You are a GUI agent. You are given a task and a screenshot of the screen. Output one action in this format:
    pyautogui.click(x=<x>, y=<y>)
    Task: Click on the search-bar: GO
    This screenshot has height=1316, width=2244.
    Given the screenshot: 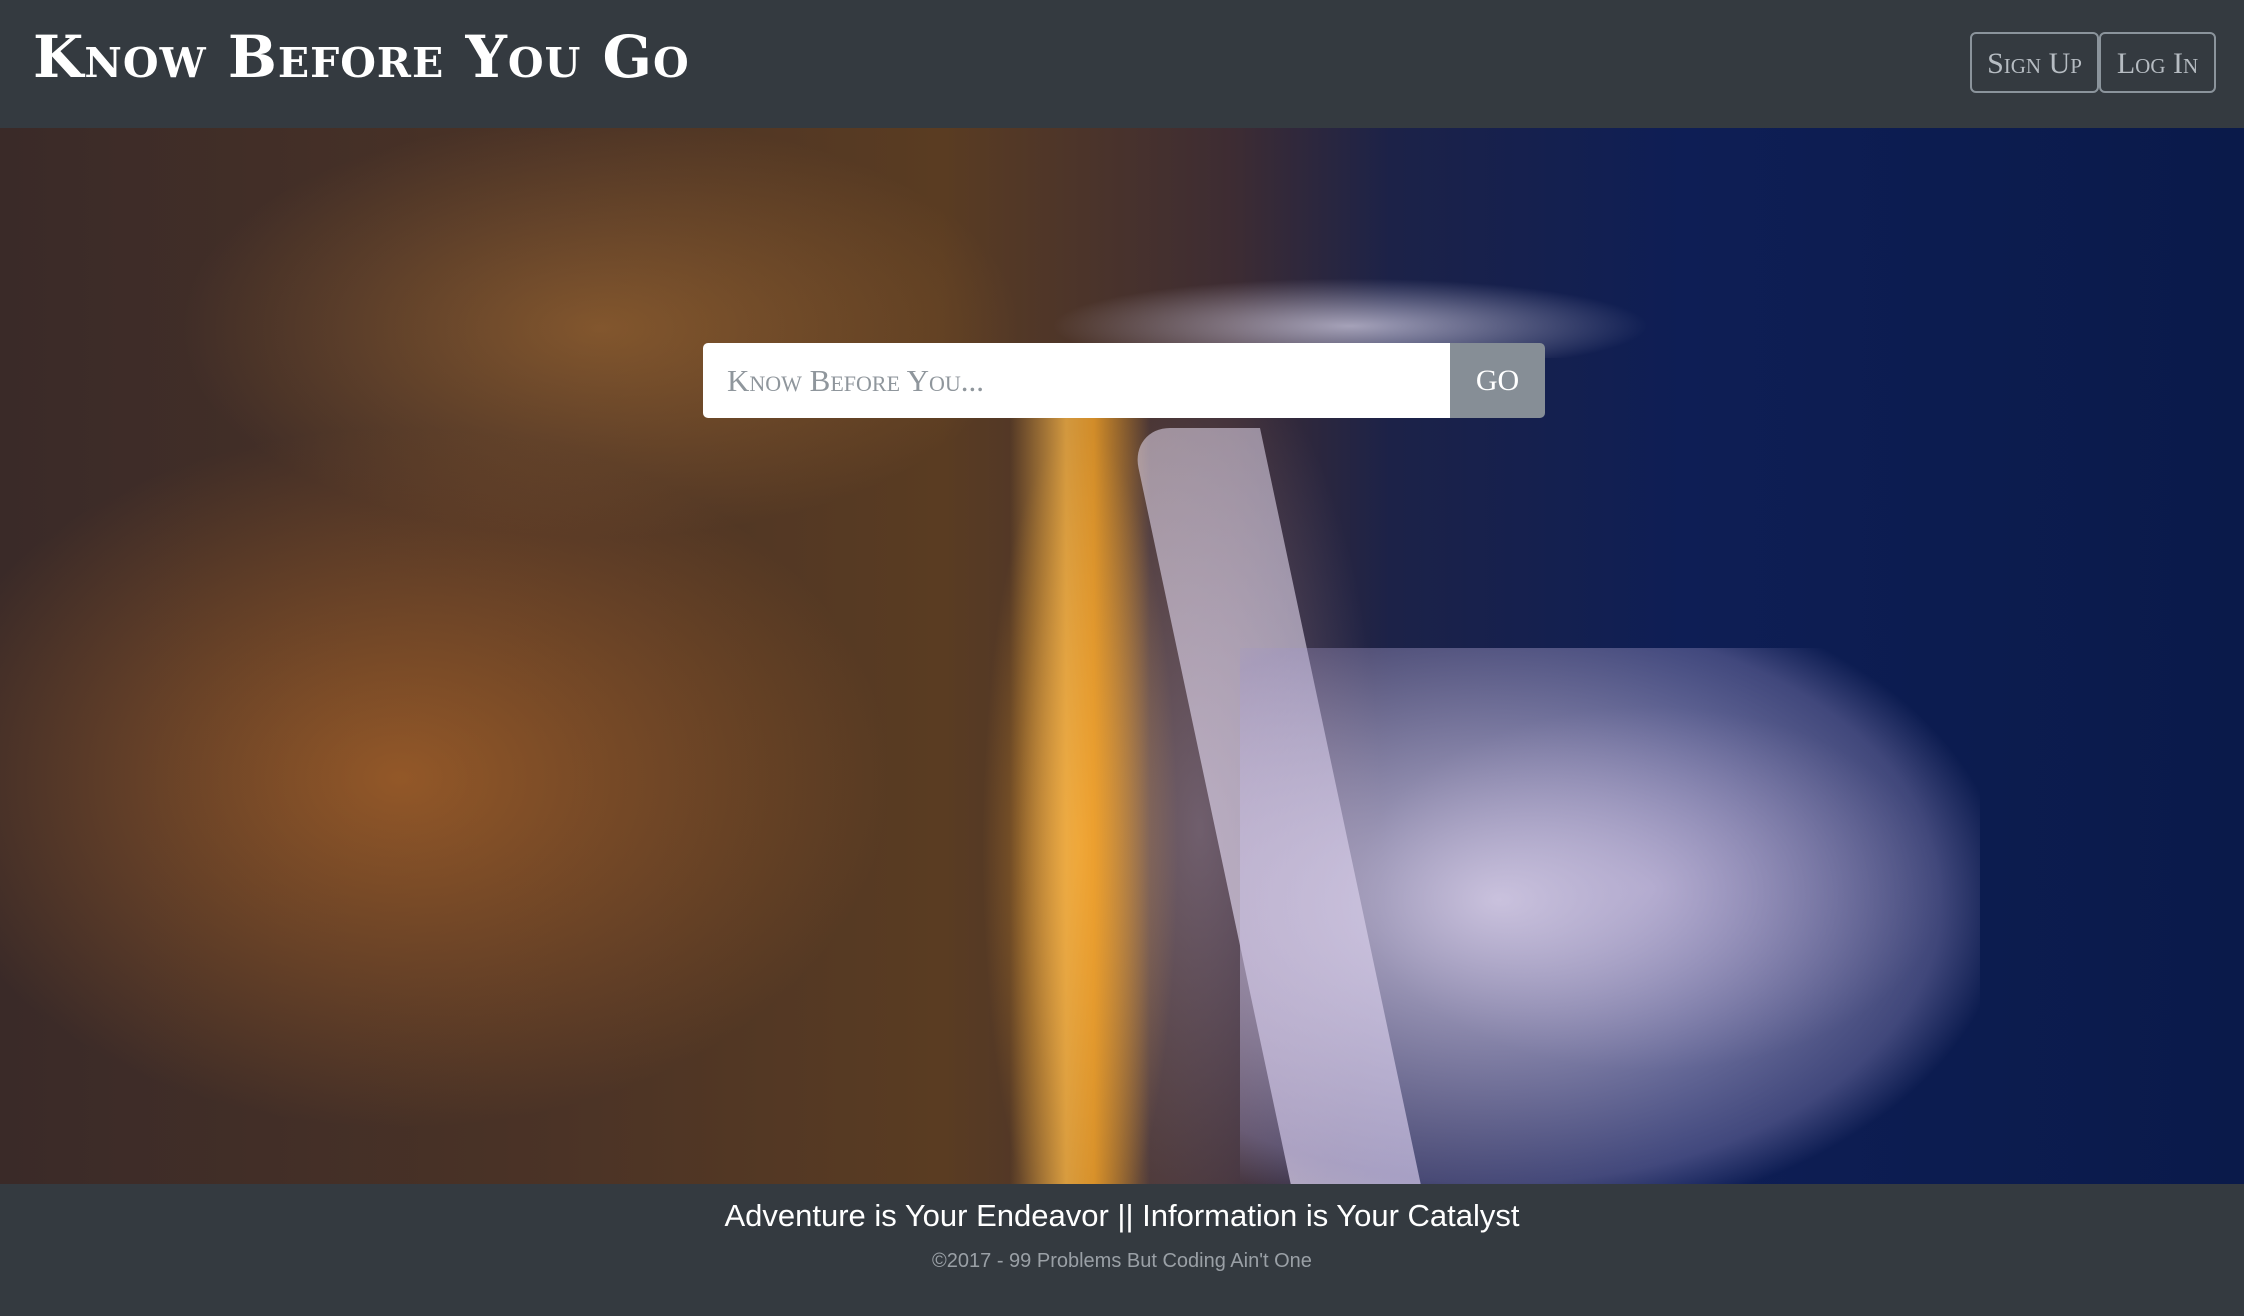 What is the action you would take?
    pyautogui.click(x=1124, y=380)
    